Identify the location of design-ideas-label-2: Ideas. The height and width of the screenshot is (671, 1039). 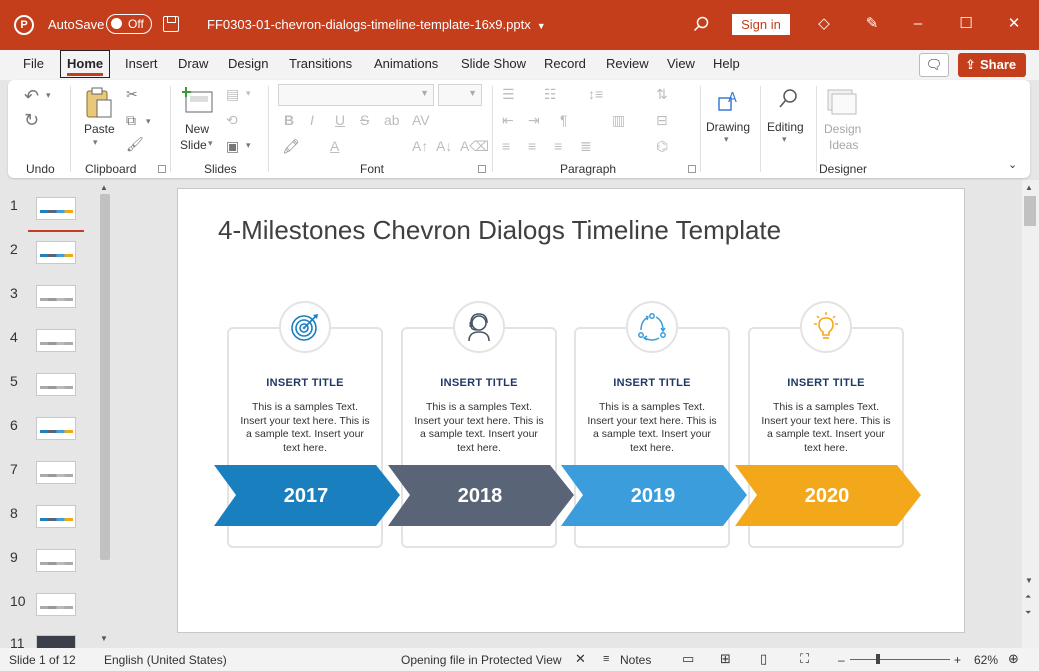
(843, 145).